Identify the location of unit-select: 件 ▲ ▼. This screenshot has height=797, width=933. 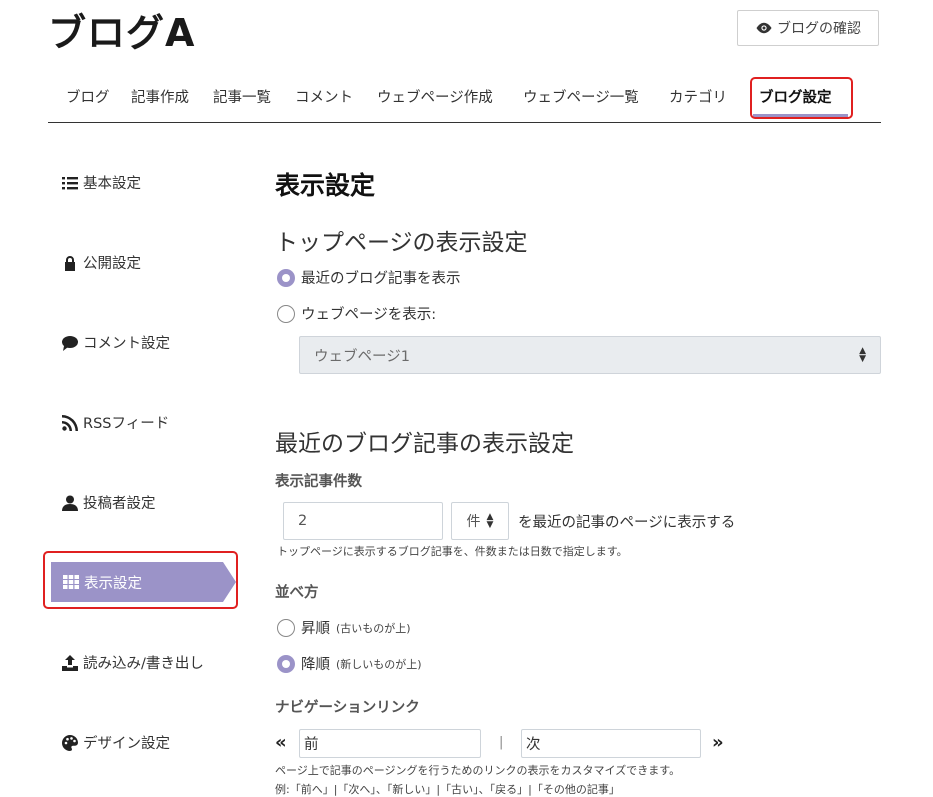
(480, 521).